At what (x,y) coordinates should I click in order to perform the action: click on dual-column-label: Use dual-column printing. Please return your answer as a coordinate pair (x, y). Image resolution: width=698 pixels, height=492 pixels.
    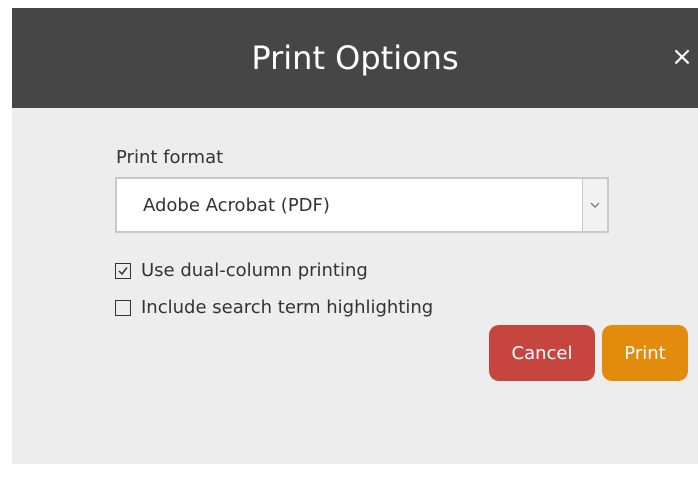
    Looking at the image, I should click on (254, 270).